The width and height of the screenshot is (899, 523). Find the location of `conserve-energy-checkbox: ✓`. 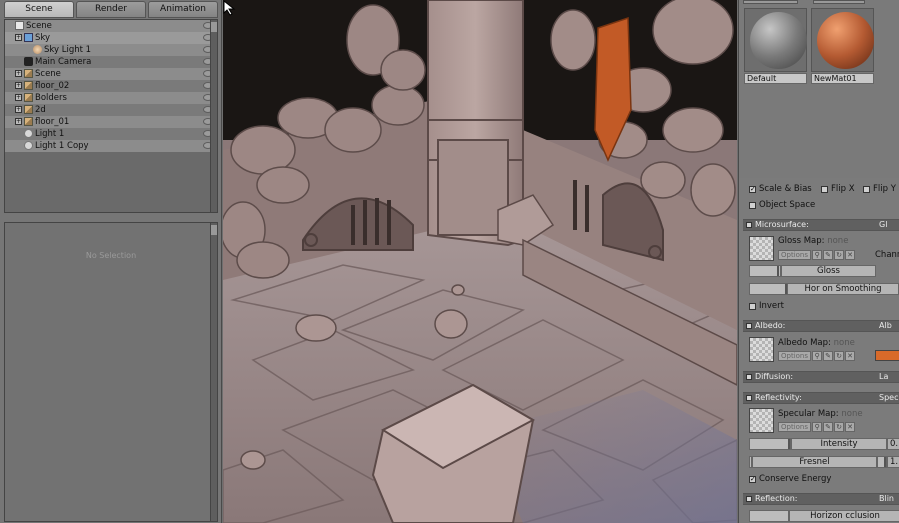

conserve-energy-checkbox: ✓ is located at coordinates (752, 479).